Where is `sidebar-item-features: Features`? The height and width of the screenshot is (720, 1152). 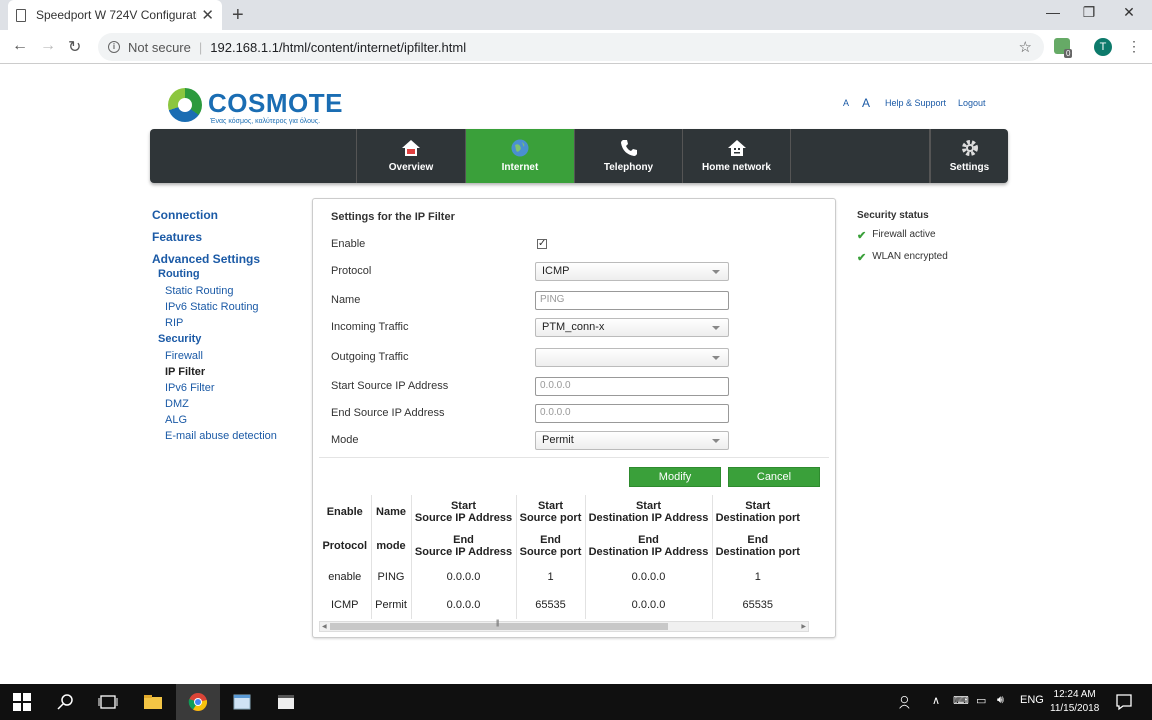 sidebar-item-features: Features is located at coordinates (177, 237).